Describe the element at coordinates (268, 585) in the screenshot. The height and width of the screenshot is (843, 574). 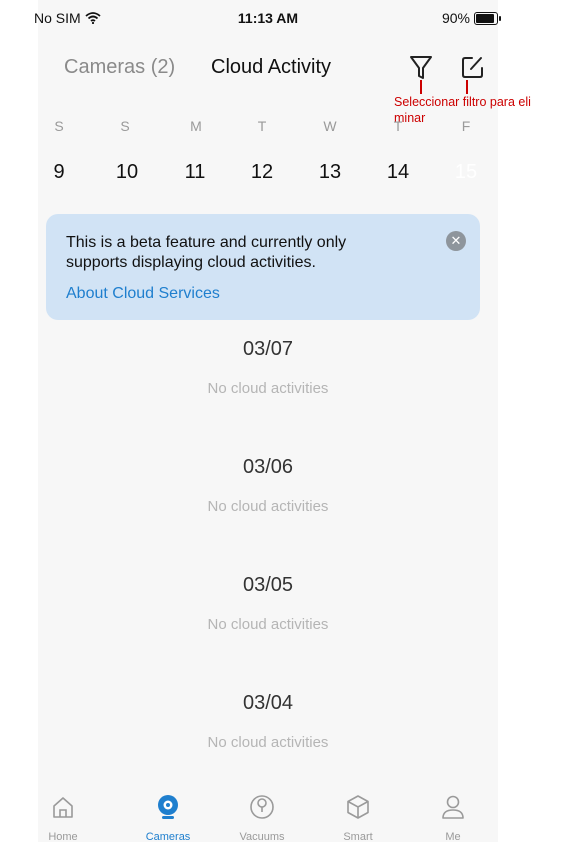
I see `activity-date: 03/05` at that location.